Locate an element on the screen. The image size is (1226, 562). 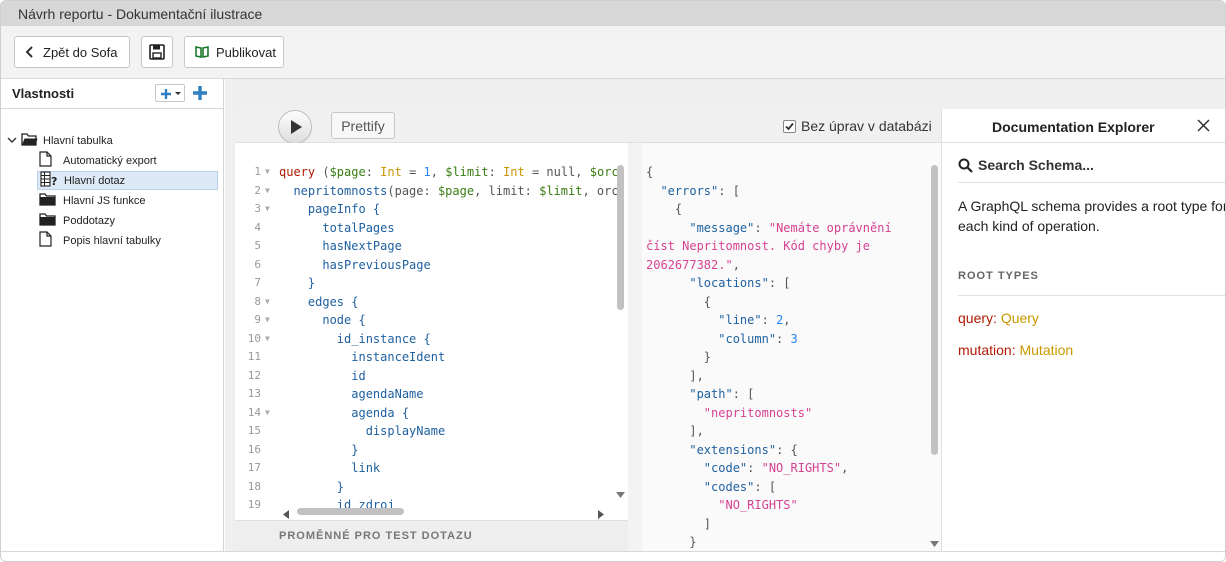
tree-item-label: Poddotazy is located at coordinates (89, 220).